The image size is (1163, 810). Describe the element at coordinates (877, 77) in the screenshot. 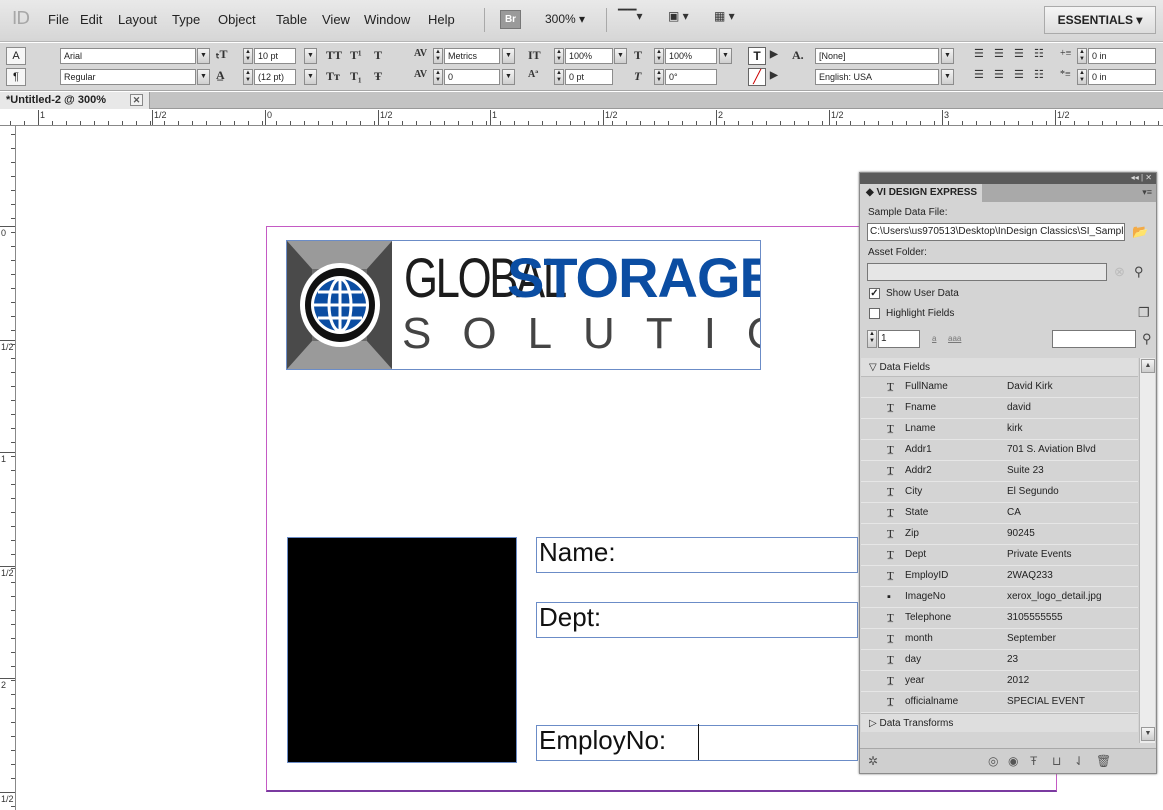

I see `language-field: English: USA` at that location.